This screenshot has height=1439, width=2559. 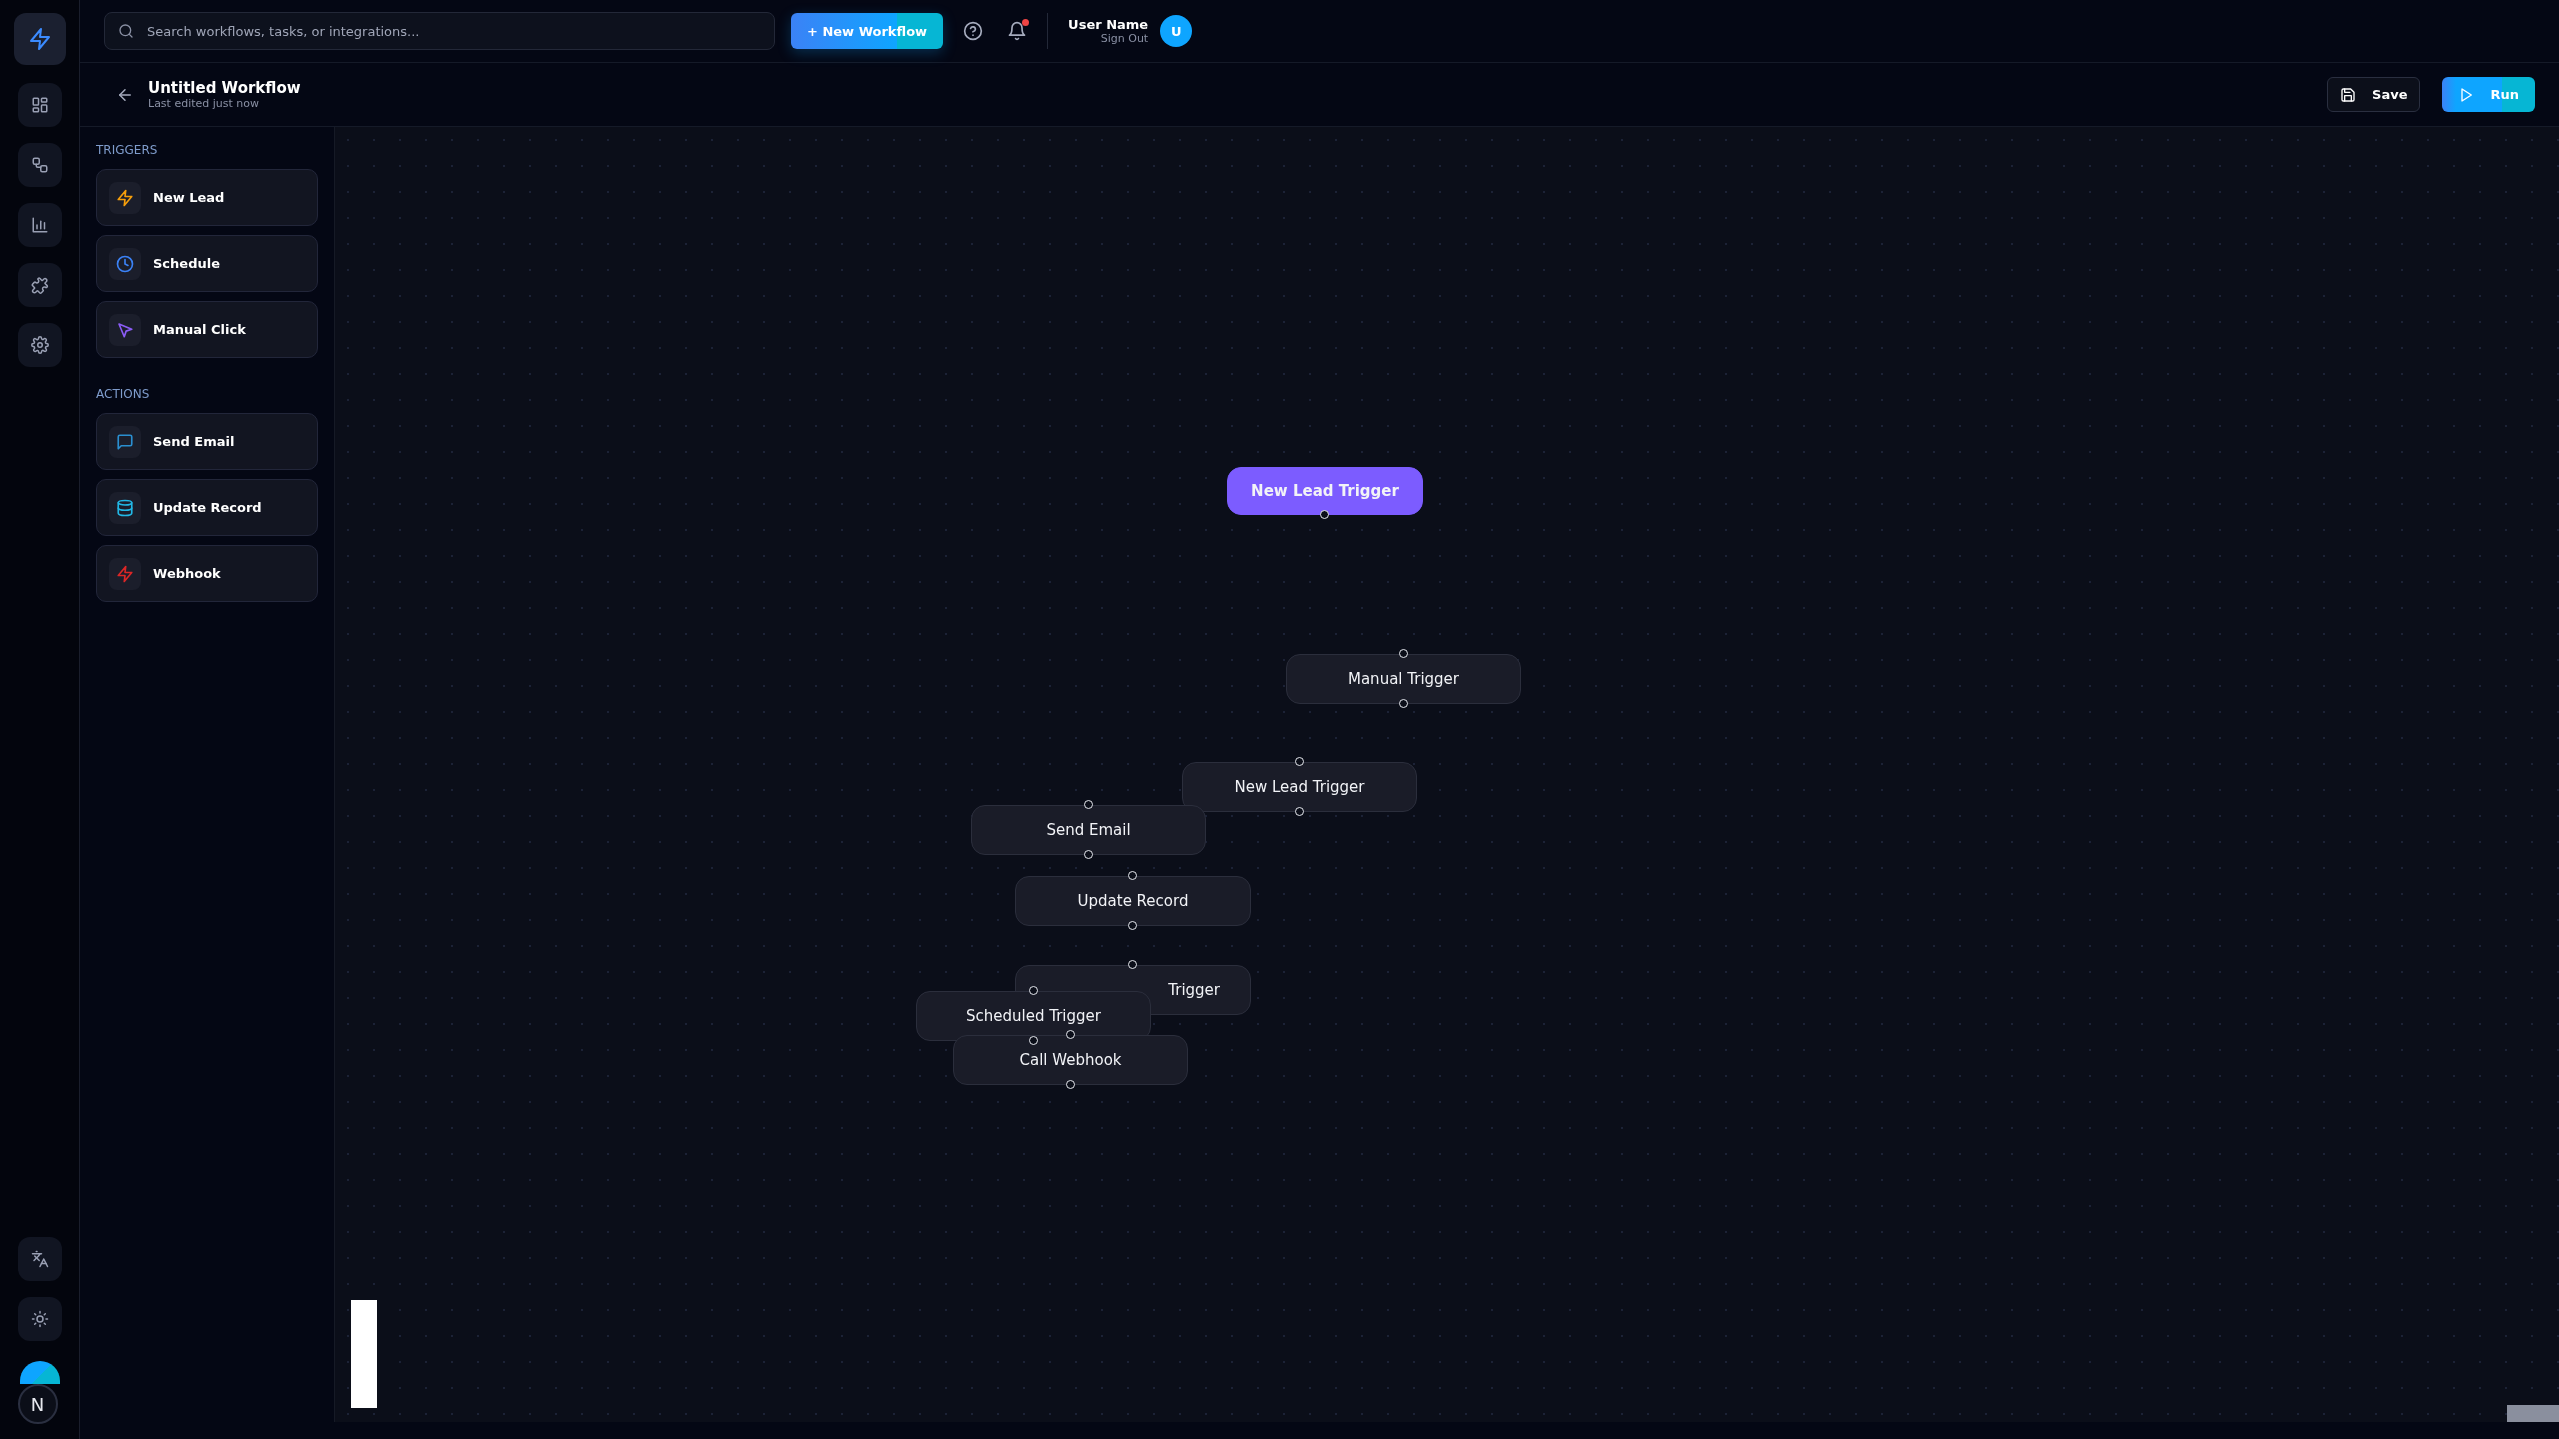 I want to click on flow-node: Update Record, so click(x=1133, y=901).